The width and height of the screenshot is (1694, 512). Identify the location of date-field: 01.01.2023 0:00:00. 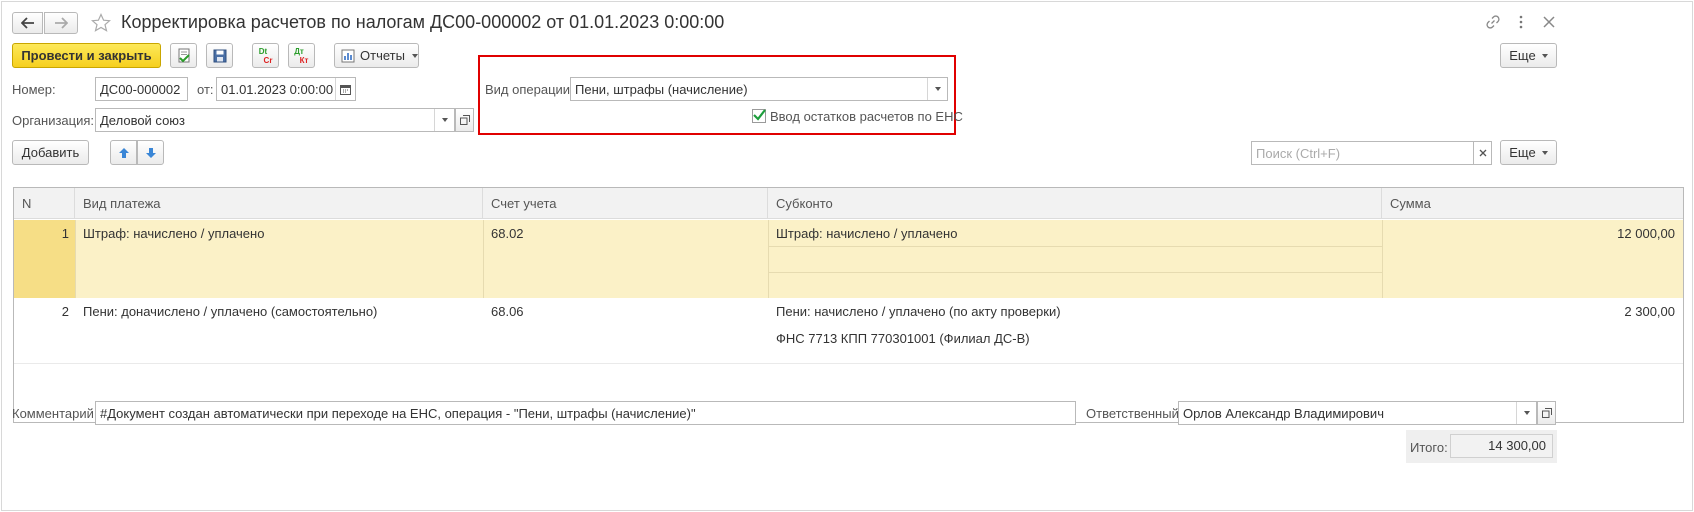
(286, 89).